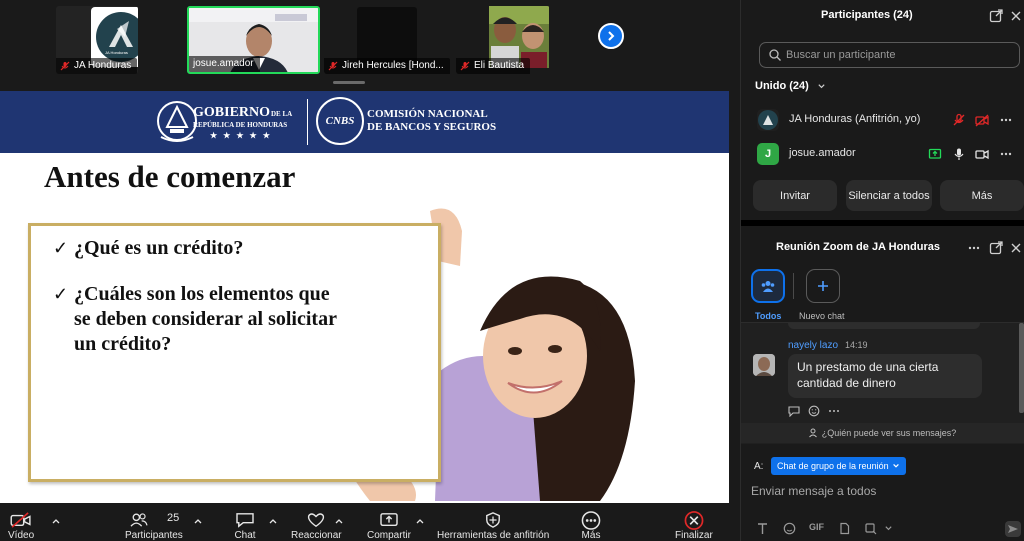 Image resolution: width=1024 pixels, height=541 pixels. I want to click on participant-search-box, so click(889, 55).